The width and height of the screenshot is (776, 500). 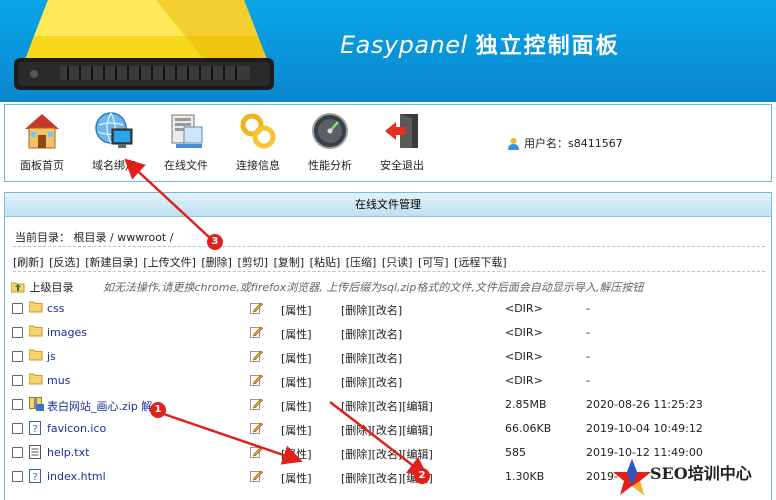 I want to click on copy-button: [复制], so click(x=289, y=262).